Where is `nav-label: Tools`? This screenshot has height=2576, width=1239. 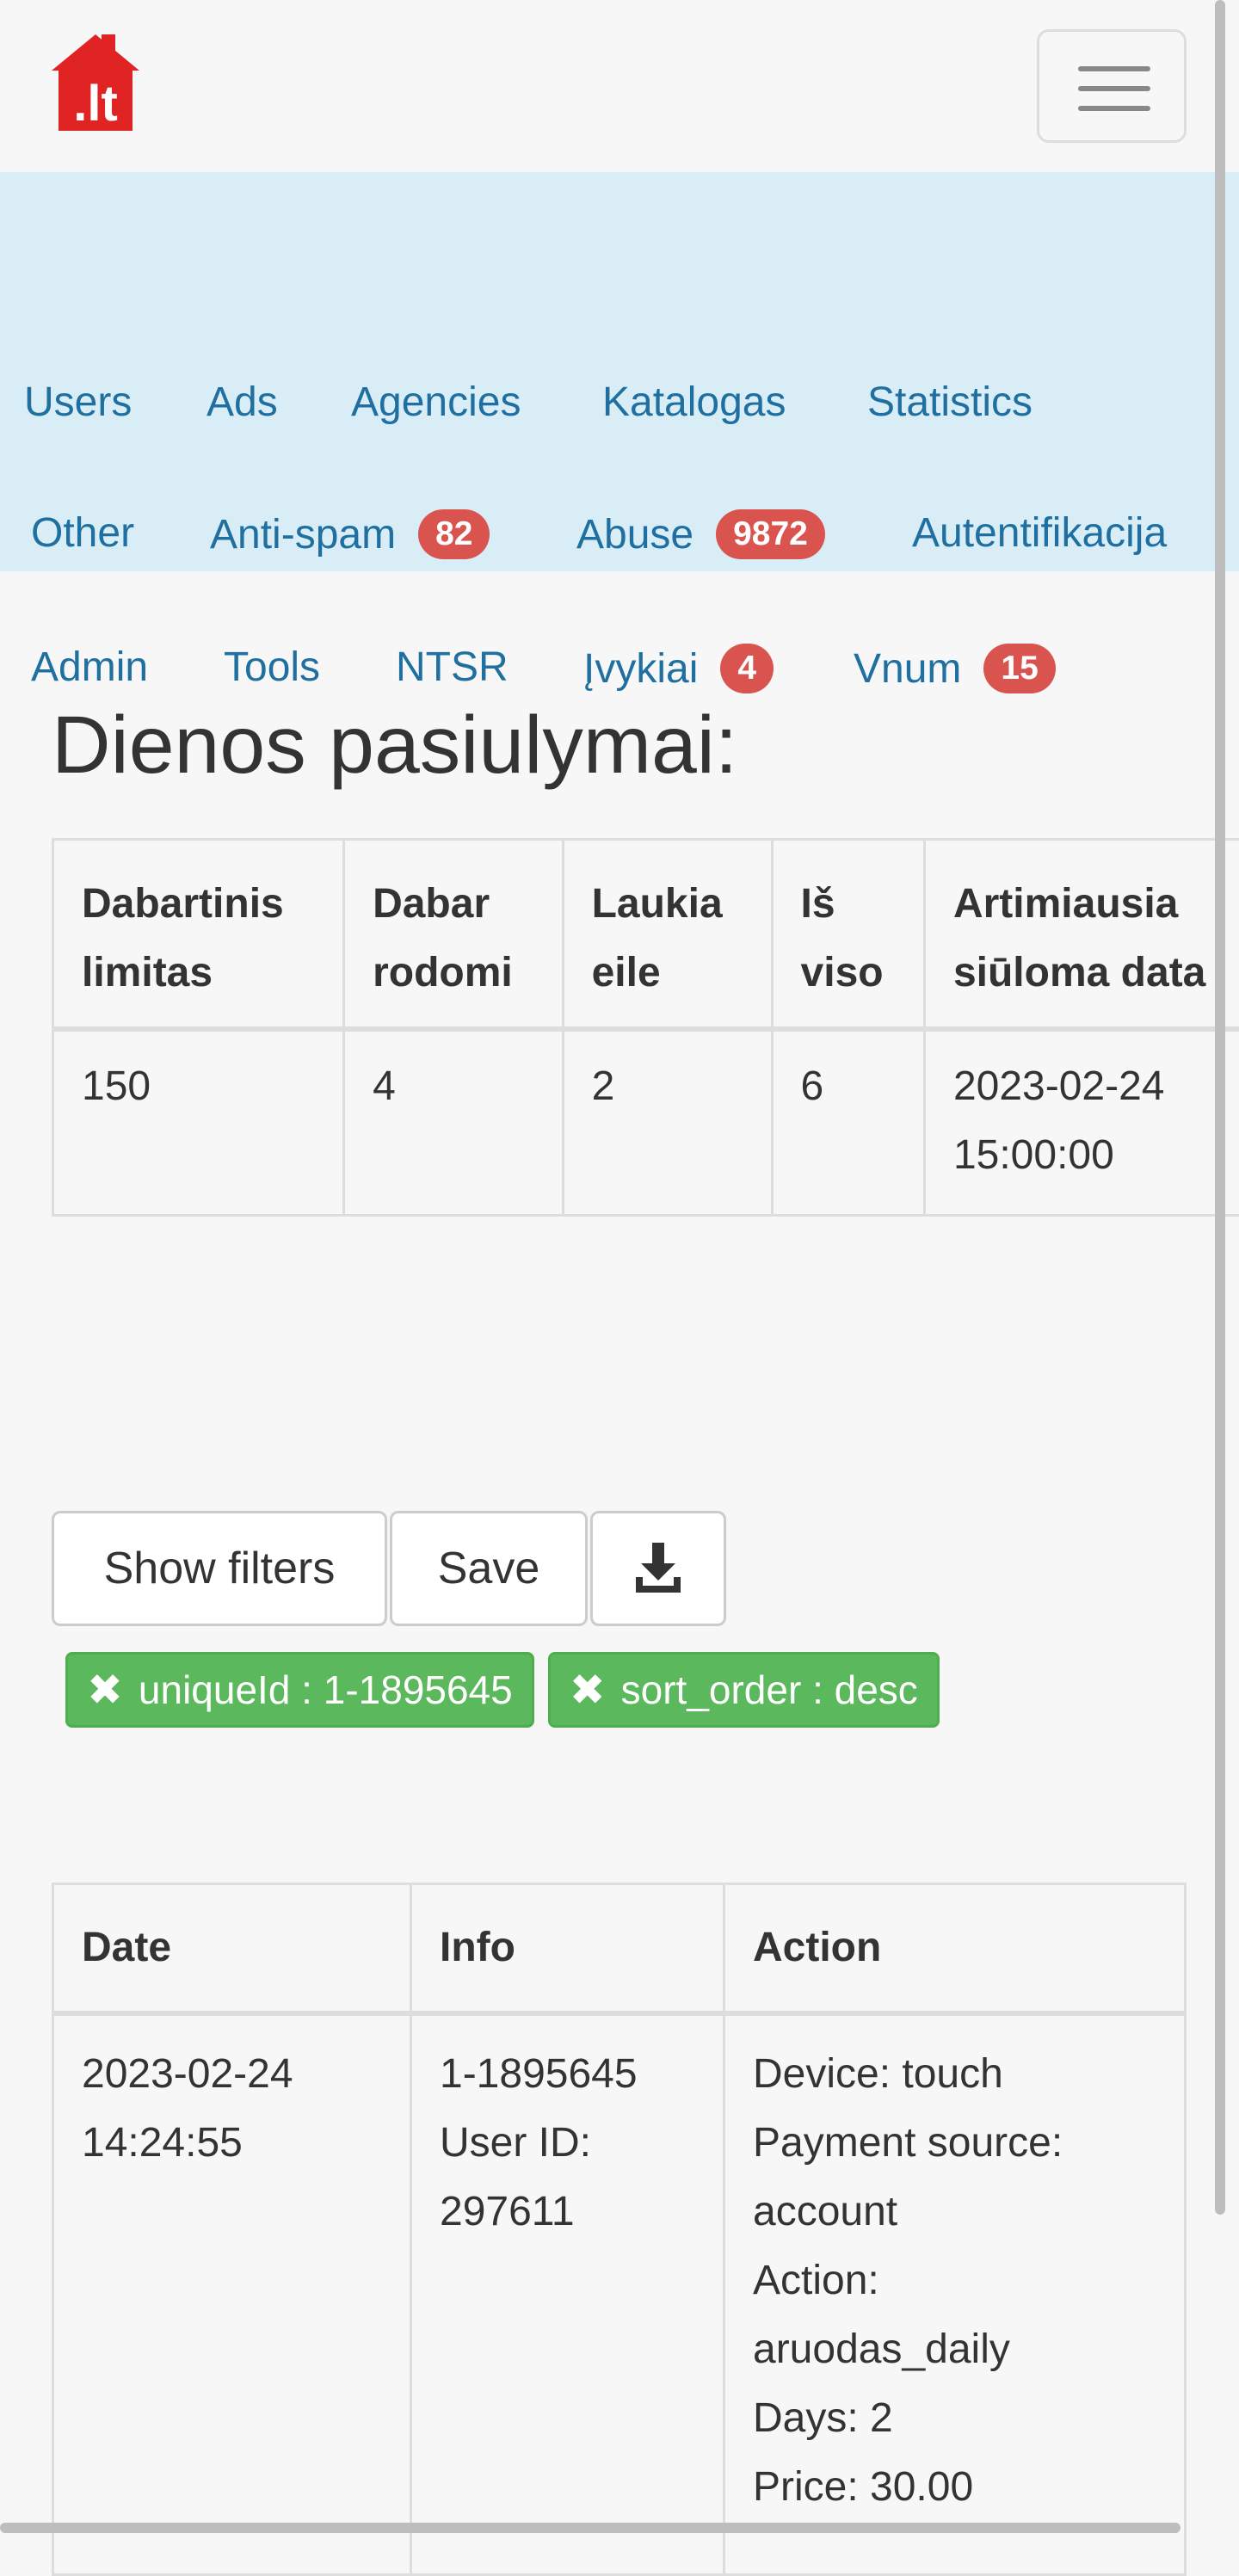 nav-label: Tools is located at coordinates (272, 667).